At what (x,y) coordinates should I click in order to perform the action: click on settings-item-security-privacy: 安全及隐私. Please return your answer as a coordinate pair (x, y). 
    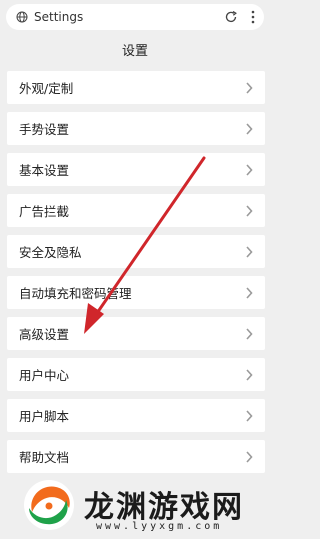
    Looking at the image, I should click on (136, 251).